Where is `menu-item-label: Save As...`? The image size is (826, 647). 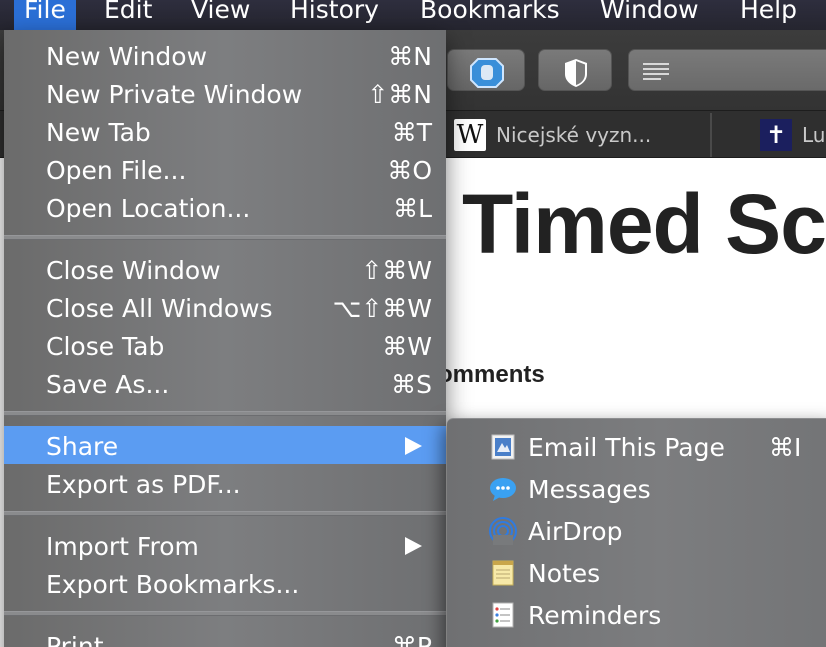 menu-item-label: Save As... is located at coordinates (108, 384).